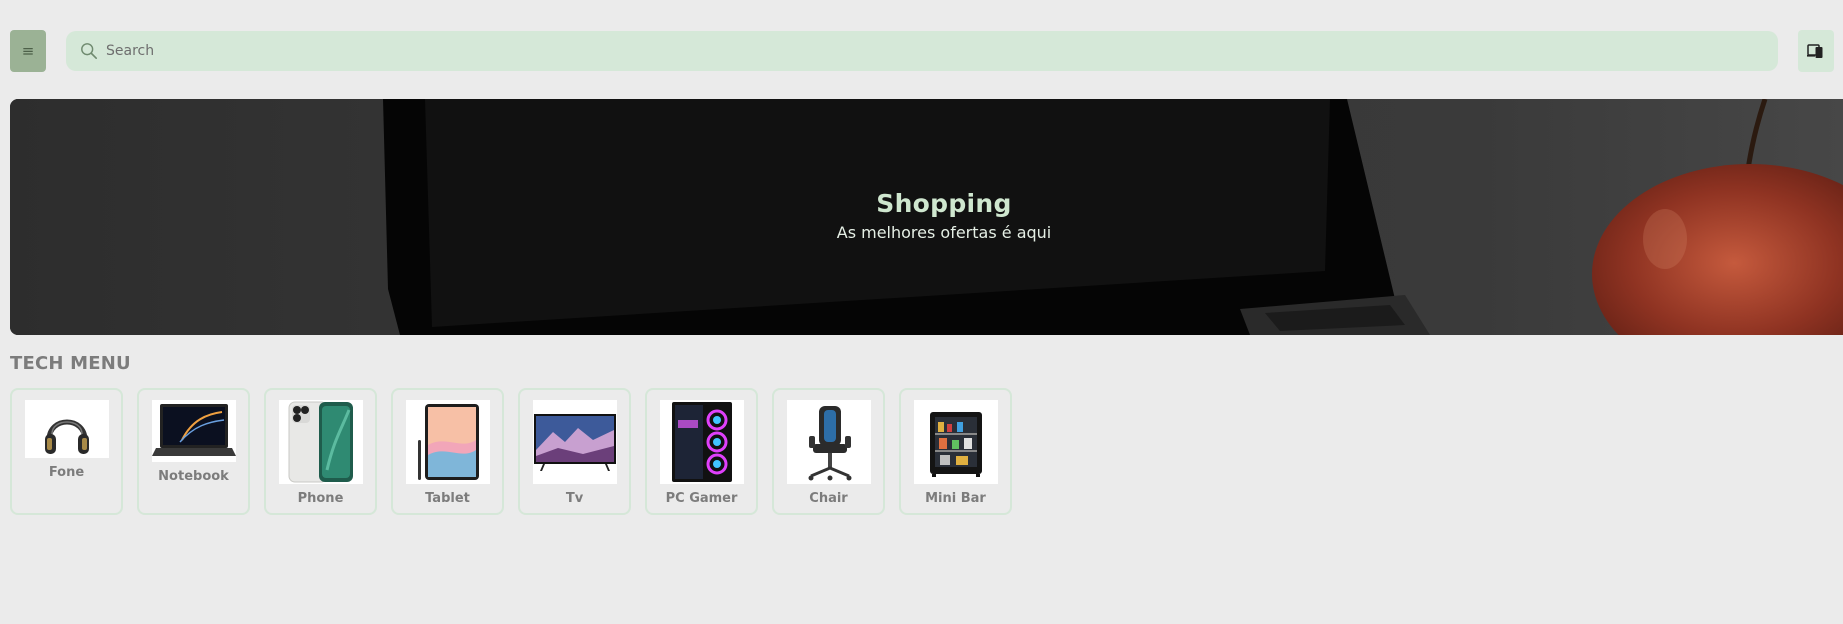 This screenshot has height=624, width=1843. I want to click on category-card-notebook: Notebook, so click(193, 451).